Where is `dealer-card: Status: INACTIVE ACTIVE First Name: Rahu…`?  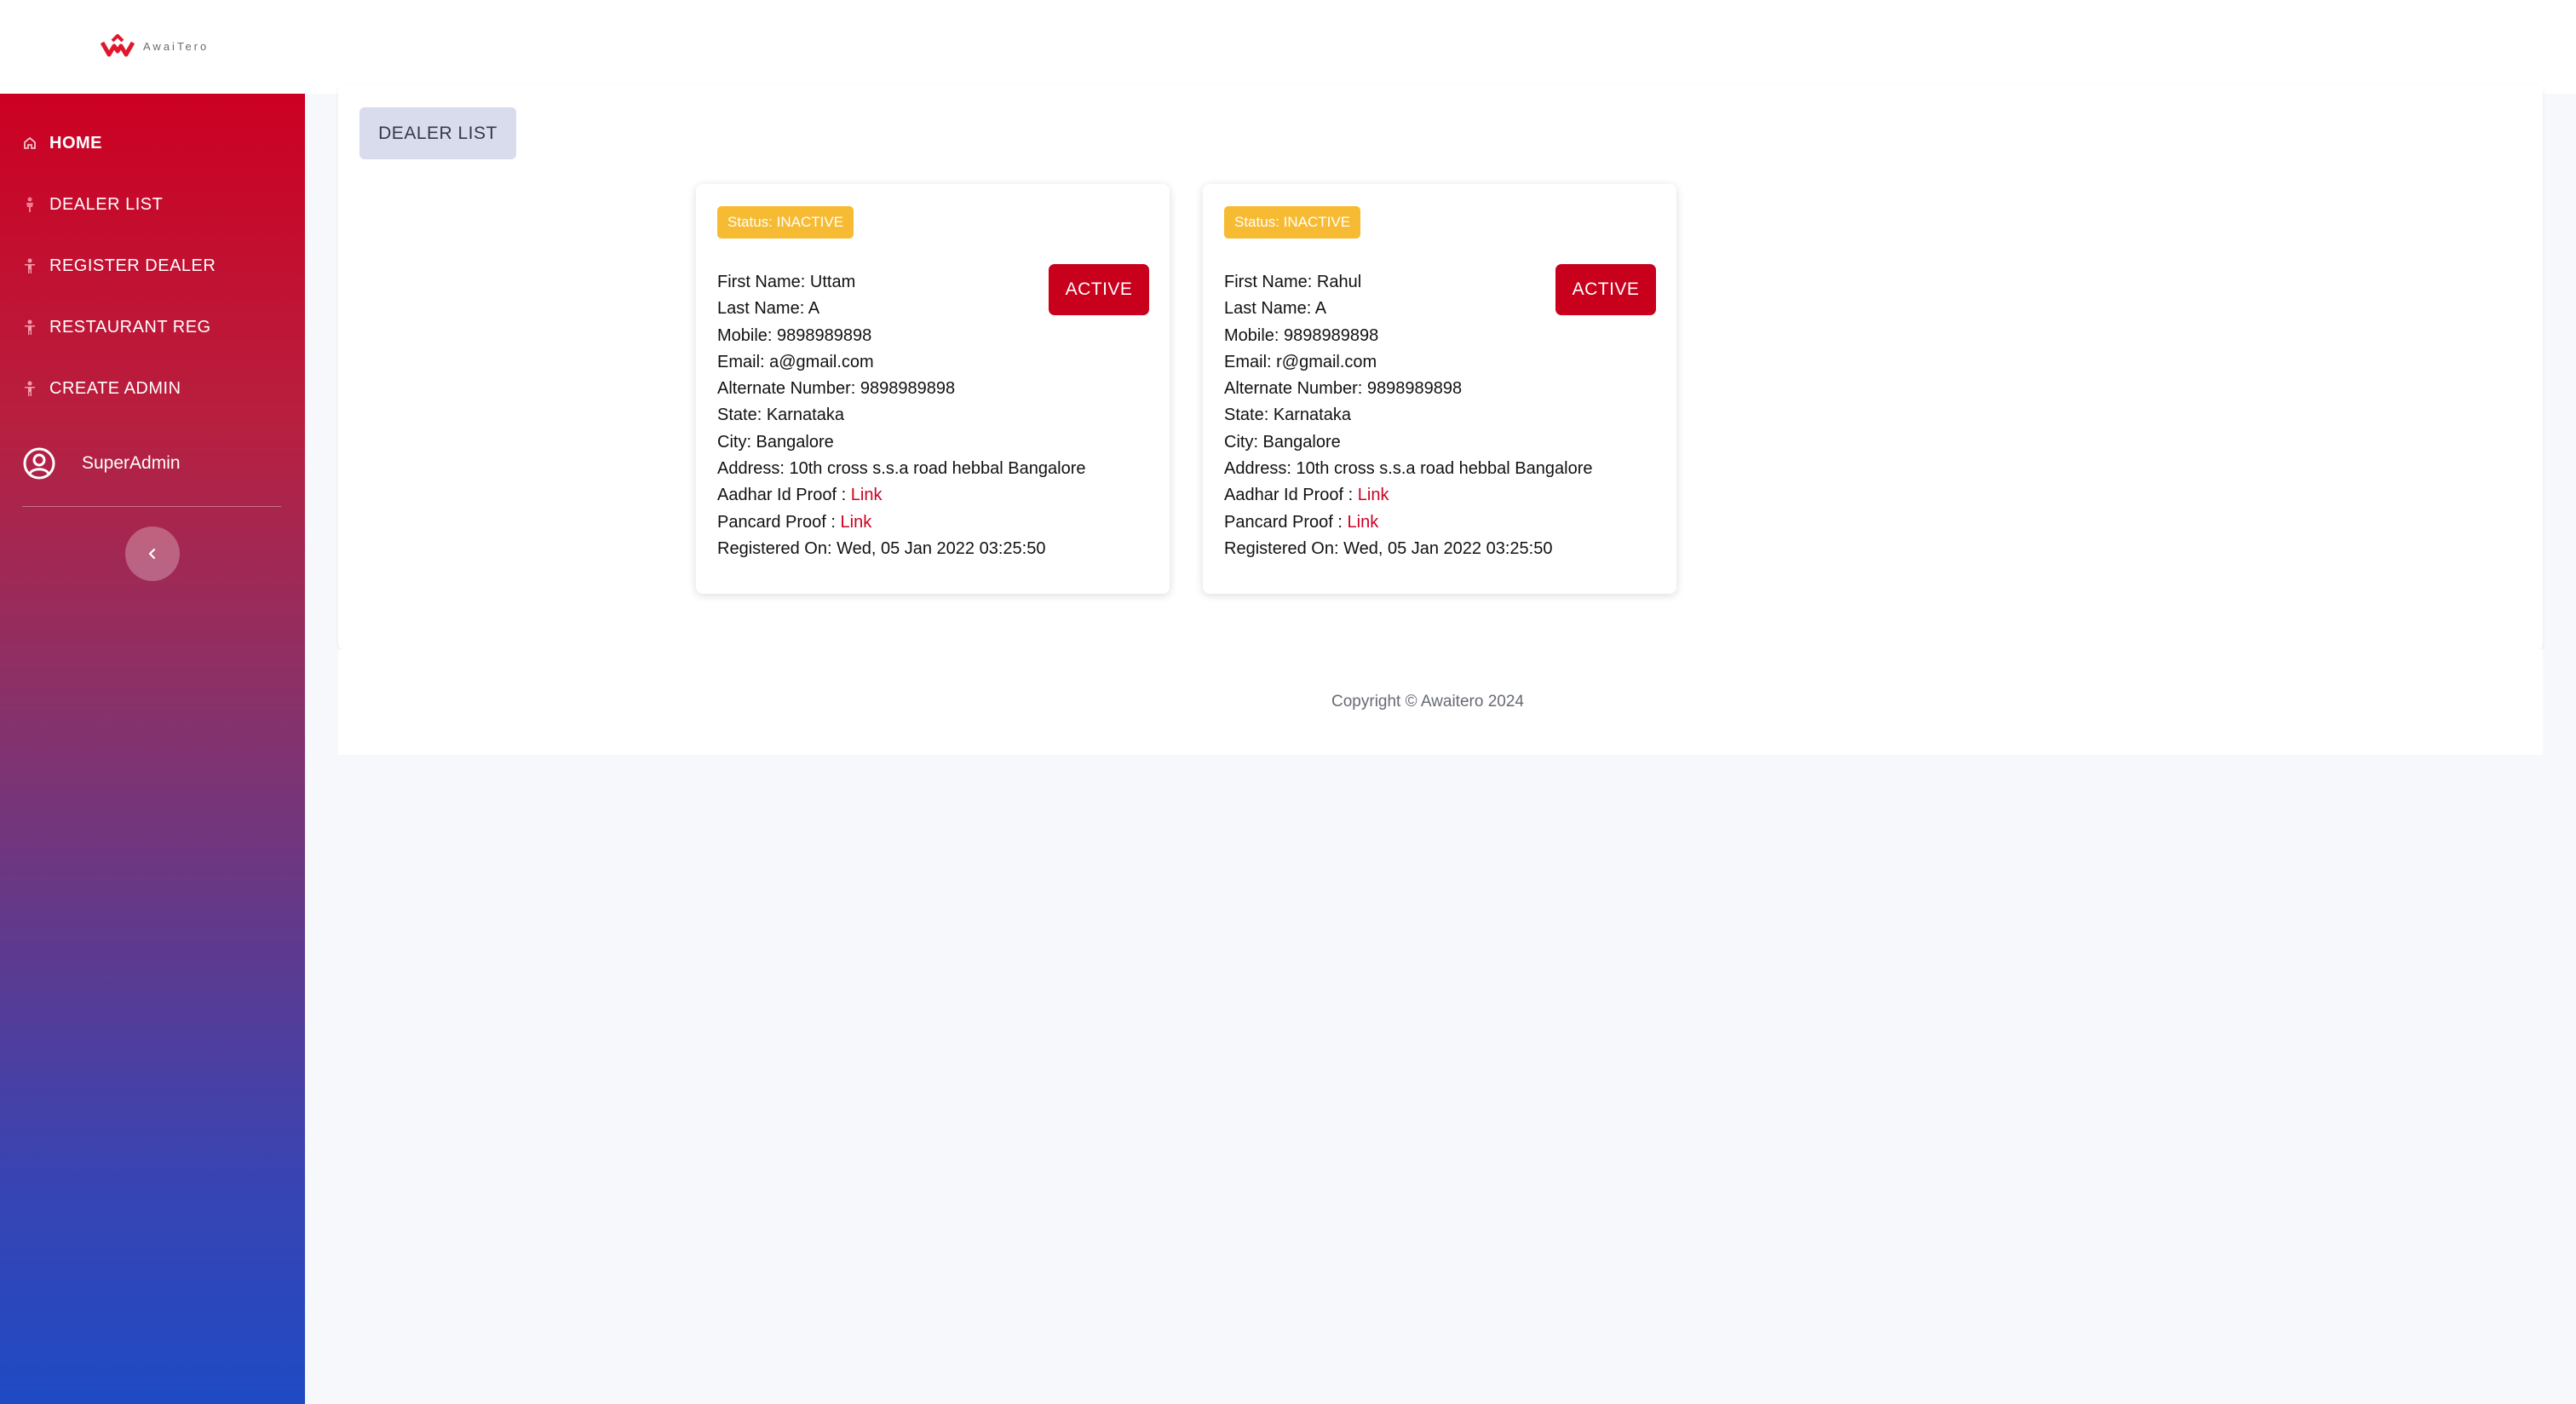 dealer-card: Status: INACTIVE ACTIVE First Name: Rahu… is located at coordinates (1440, 389).